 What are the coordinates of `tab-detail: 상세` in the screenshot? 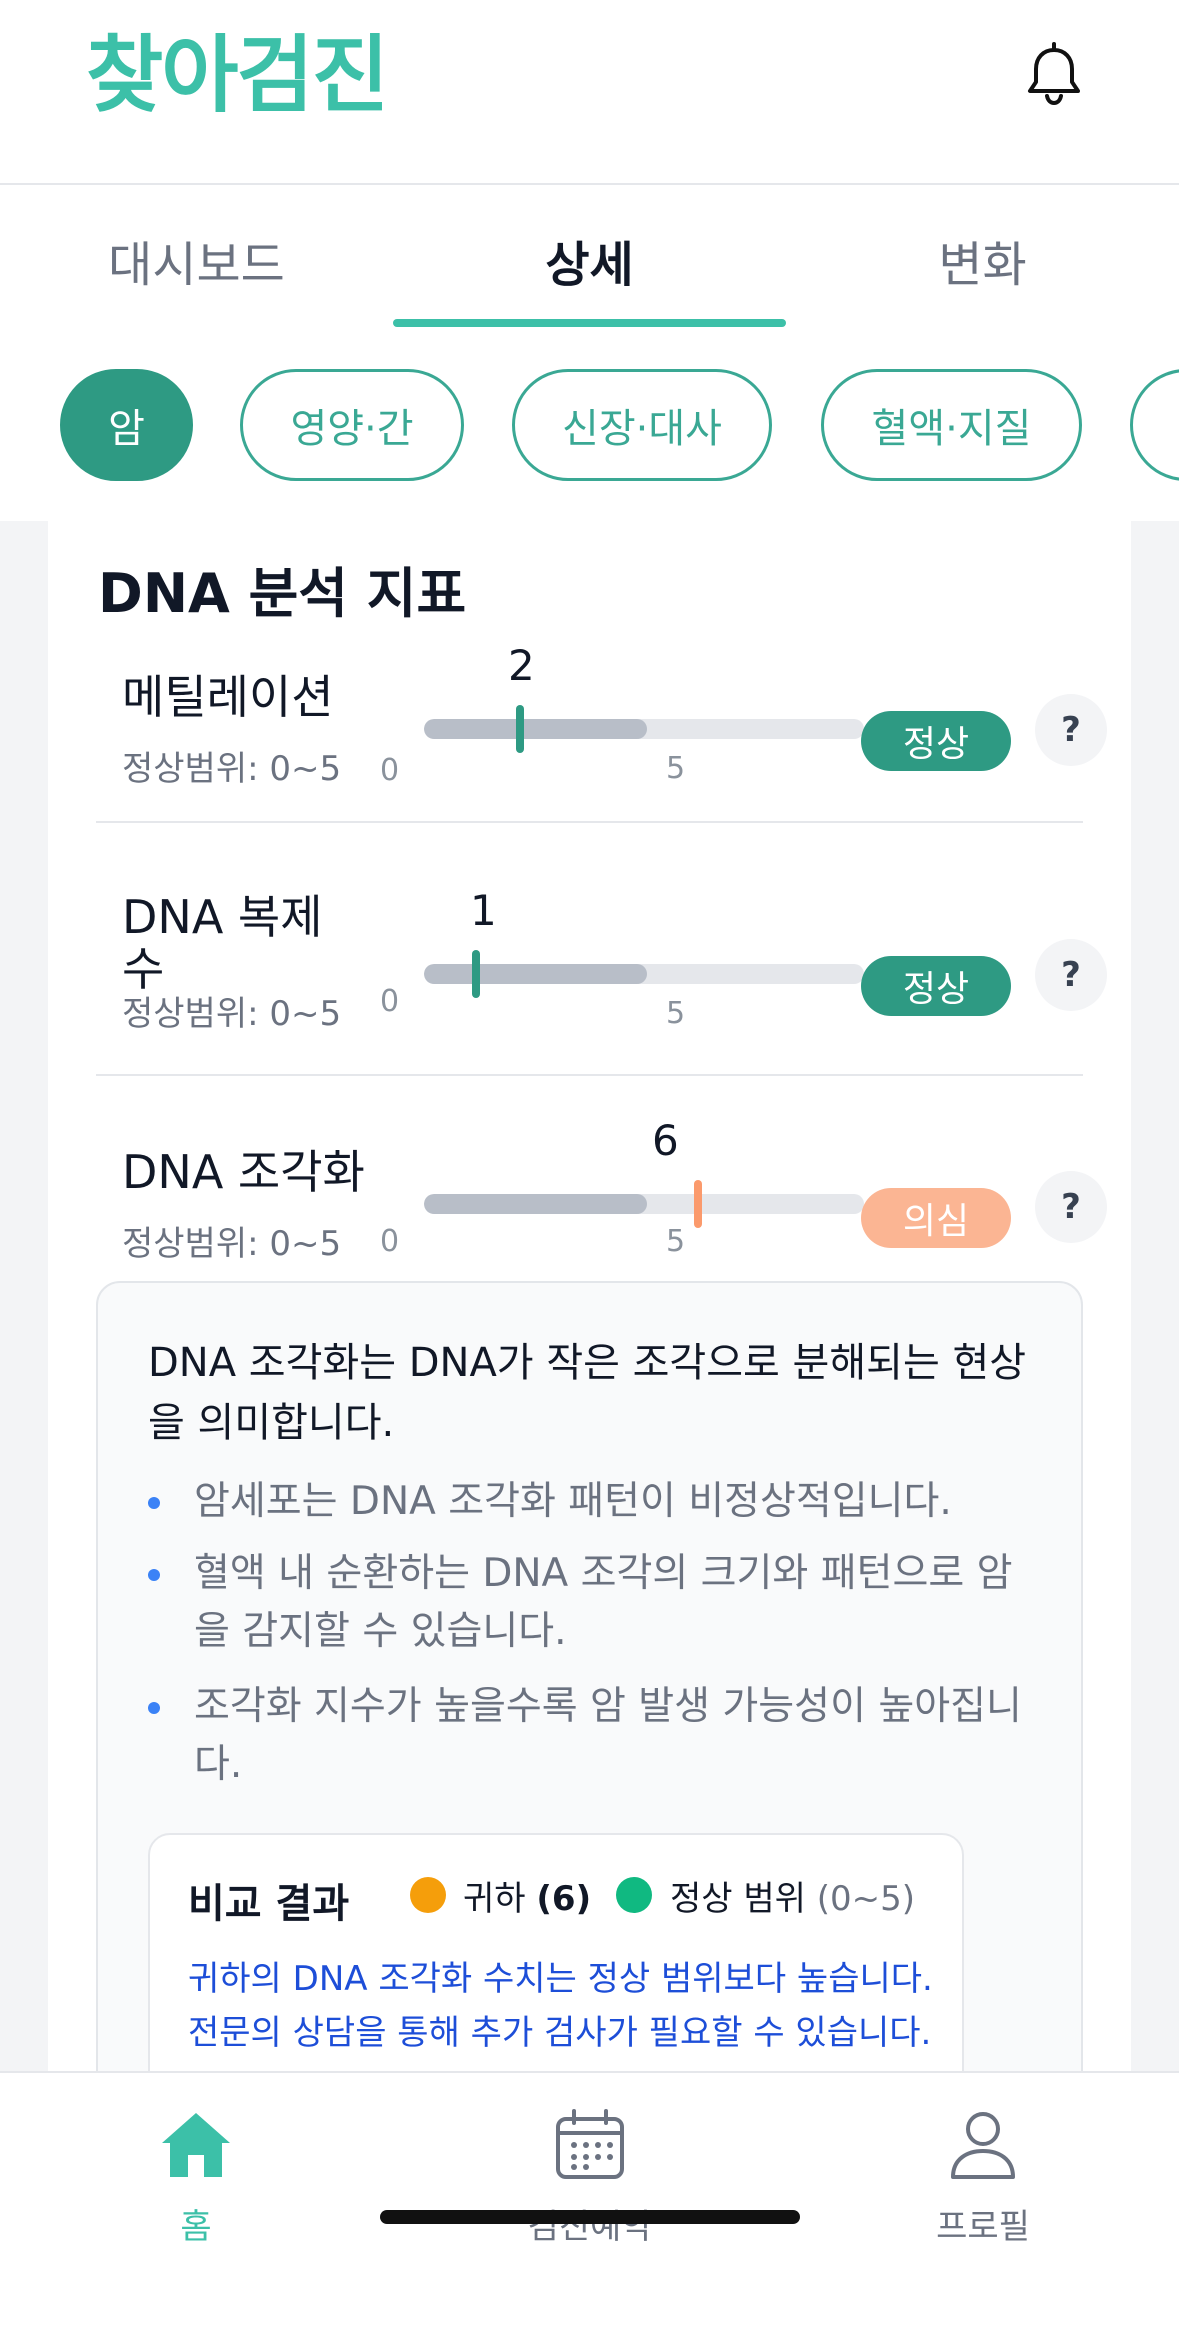 It's located at (589, 260).